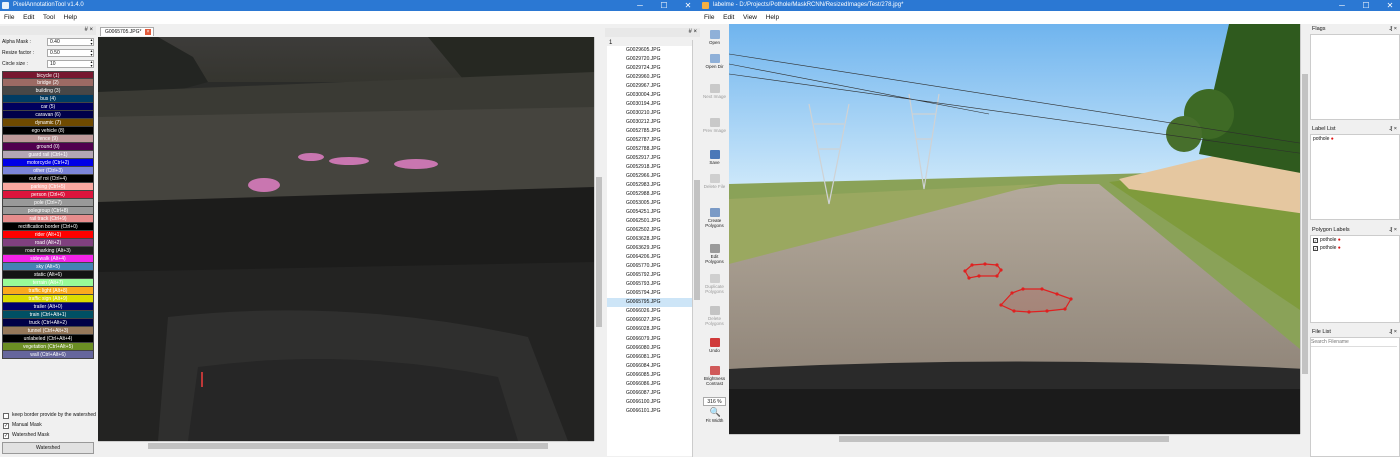 The width and height of the screenshot is (1400, 457). Describe the element at coordinates (1355, 139) in the screenshot. I see `label-list-item: pothole ●` at that location.